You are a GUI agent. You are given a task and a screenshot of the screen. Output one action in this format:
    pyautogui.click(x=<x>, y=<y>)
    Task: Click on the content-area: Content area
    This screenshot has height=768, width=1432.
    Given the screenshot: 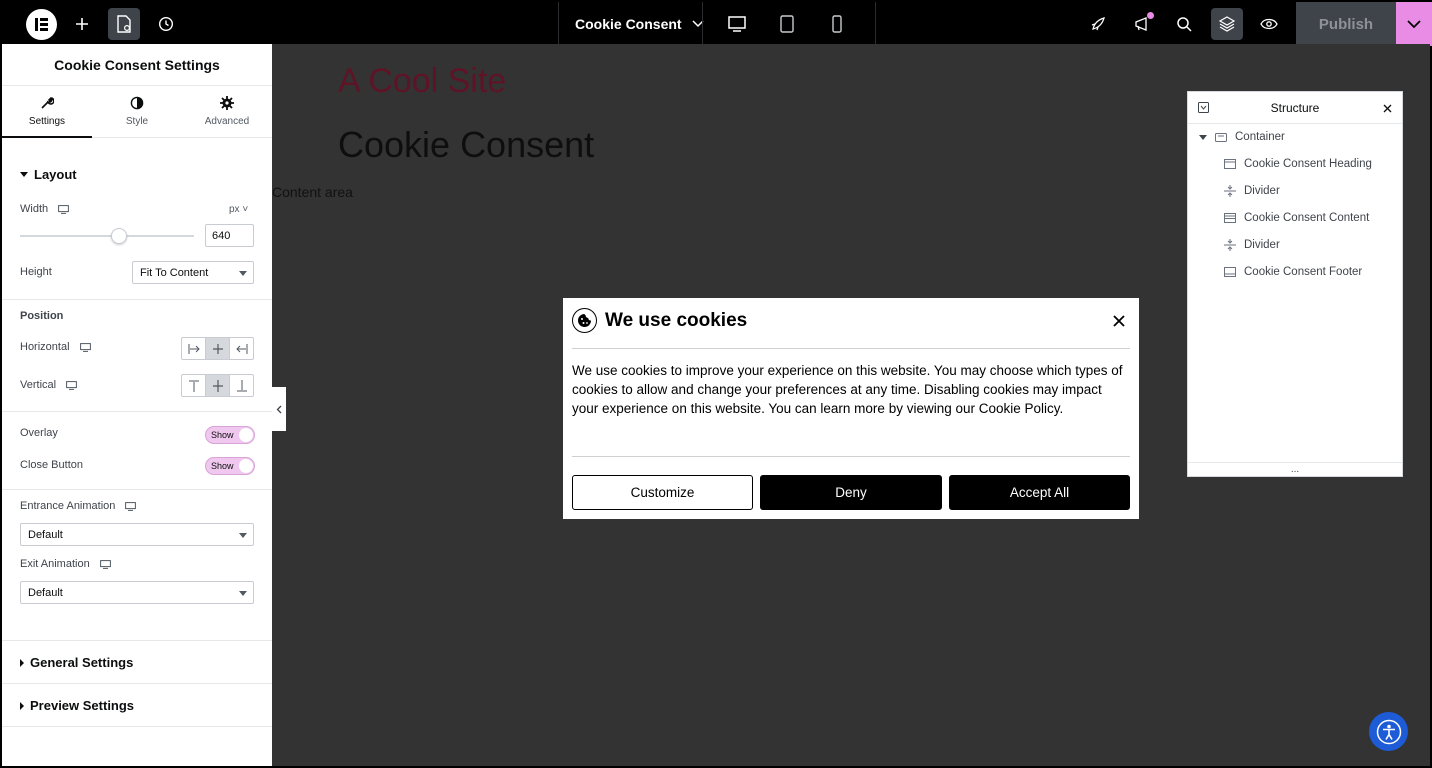 What is the action you would take?
    pyautogui.click(x=312, y=192)
    